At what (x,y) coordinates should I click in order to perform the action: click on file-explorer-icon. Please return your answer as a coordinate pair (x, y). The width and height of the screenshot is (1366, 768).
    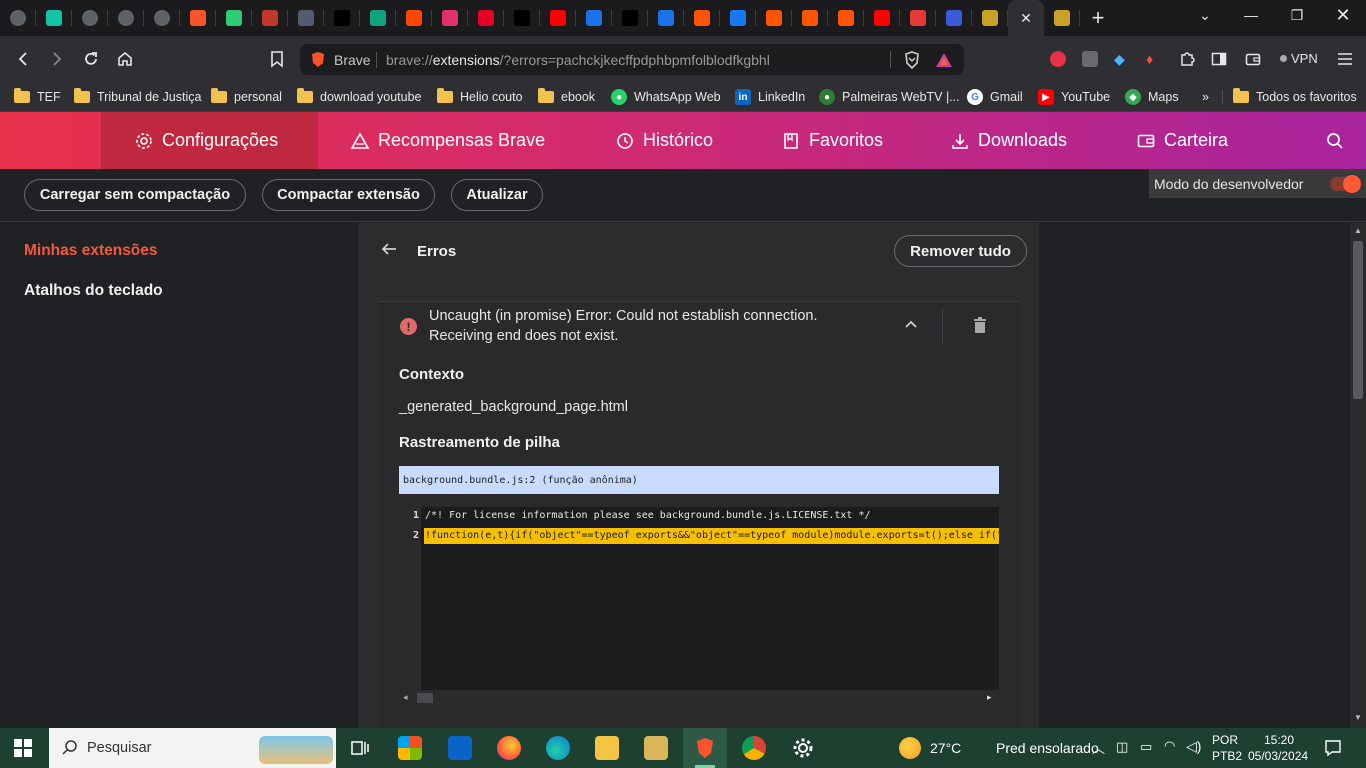
    Looking at the image, I should click on (607, 748).